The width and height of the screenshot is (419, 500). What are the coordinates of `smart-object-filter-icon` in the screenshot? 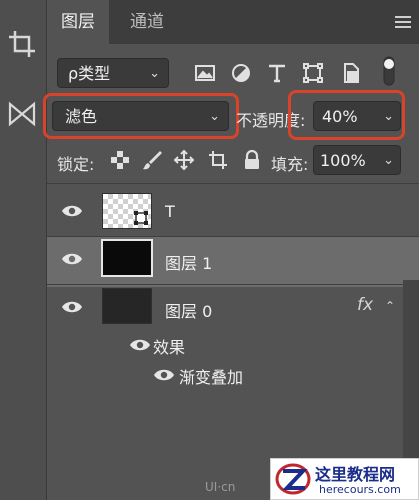 It's located at (351, 73).